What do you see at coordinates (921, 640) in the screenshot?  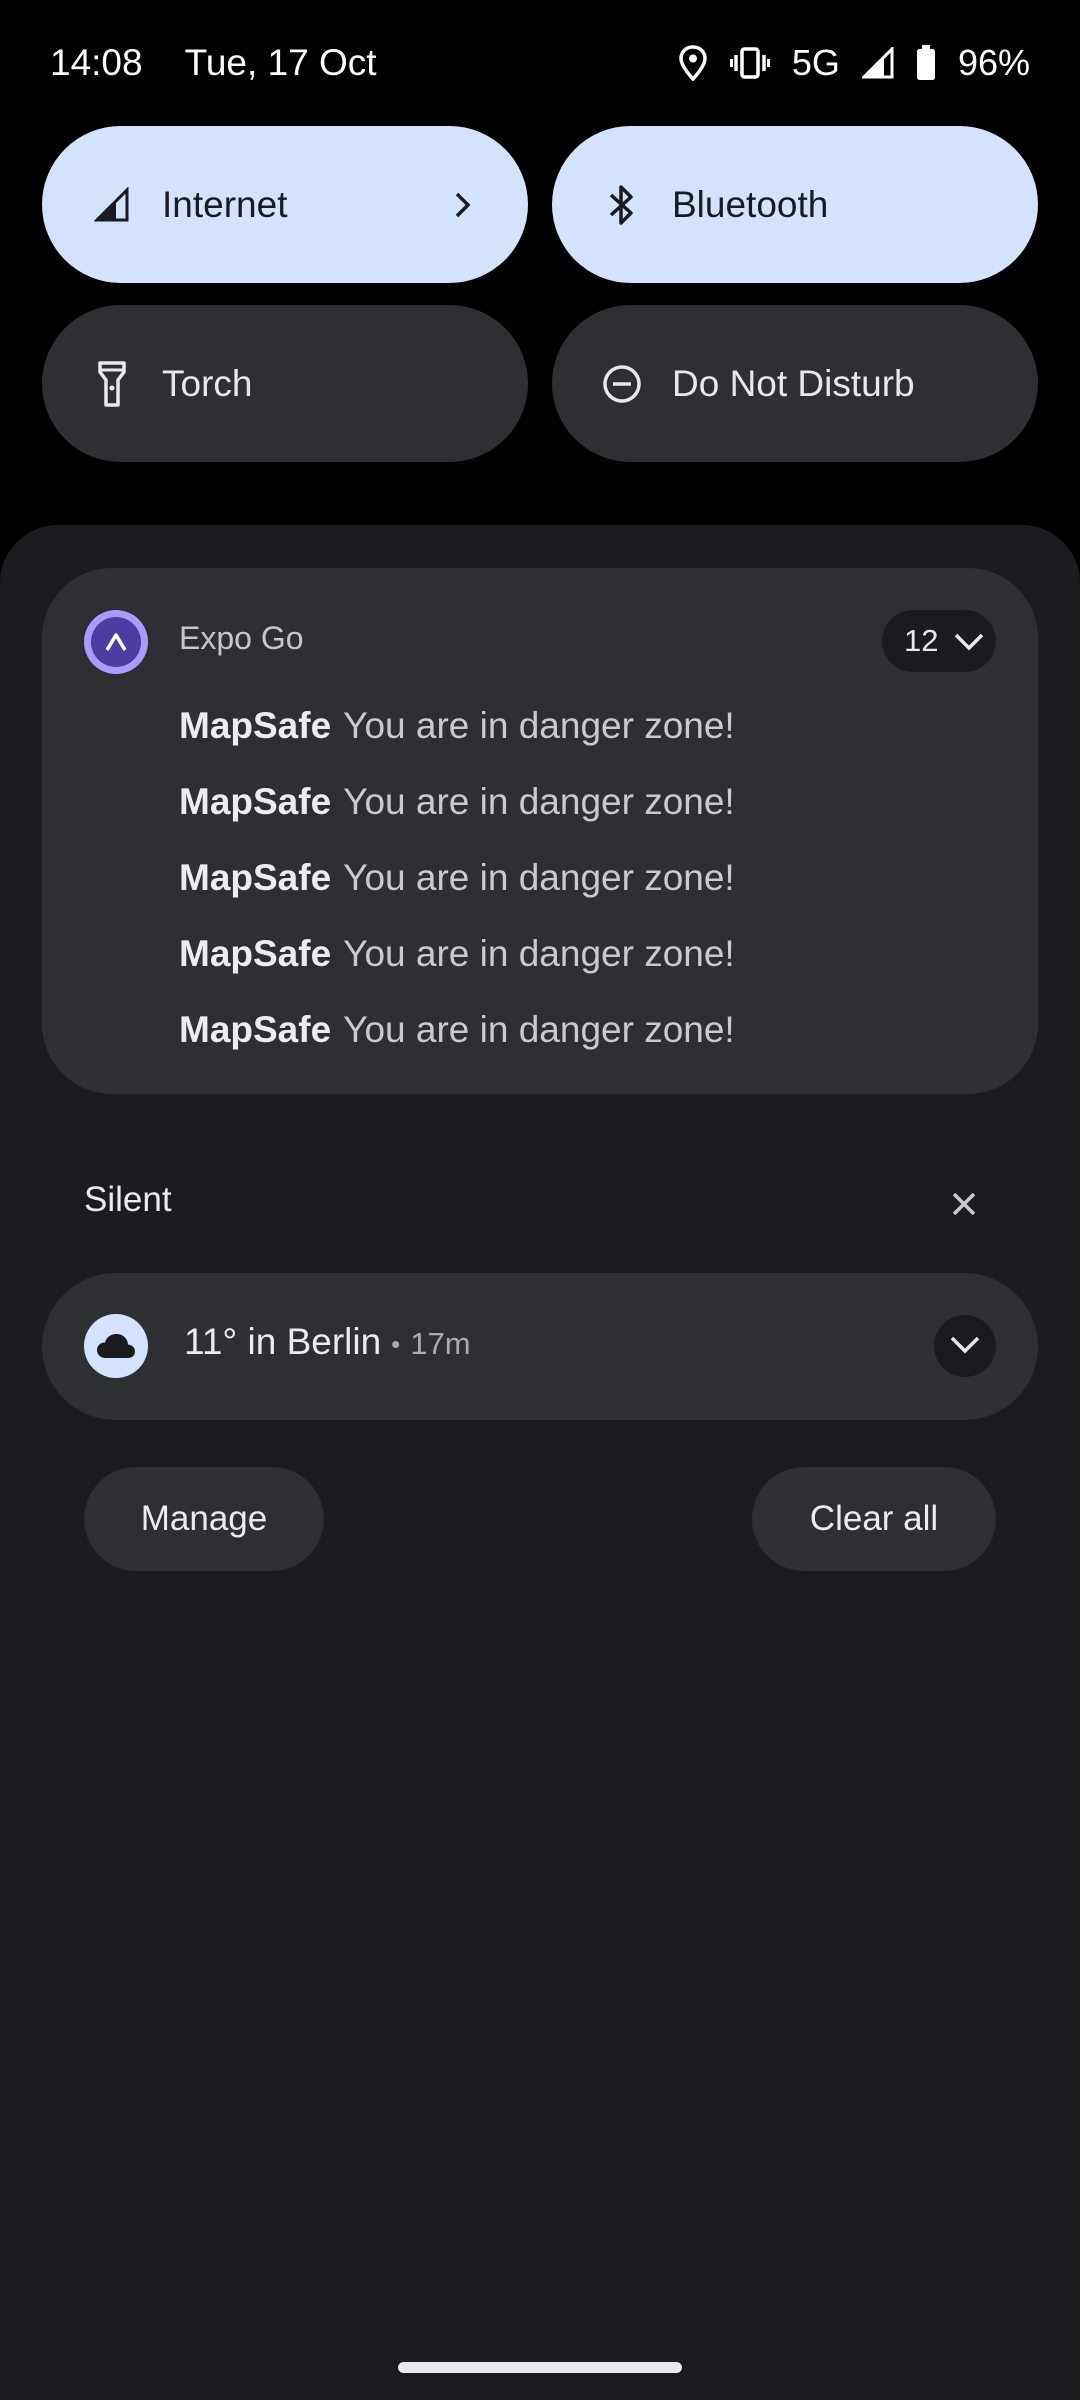 I see `notification-count: 12` at bounding box center [921, 640].